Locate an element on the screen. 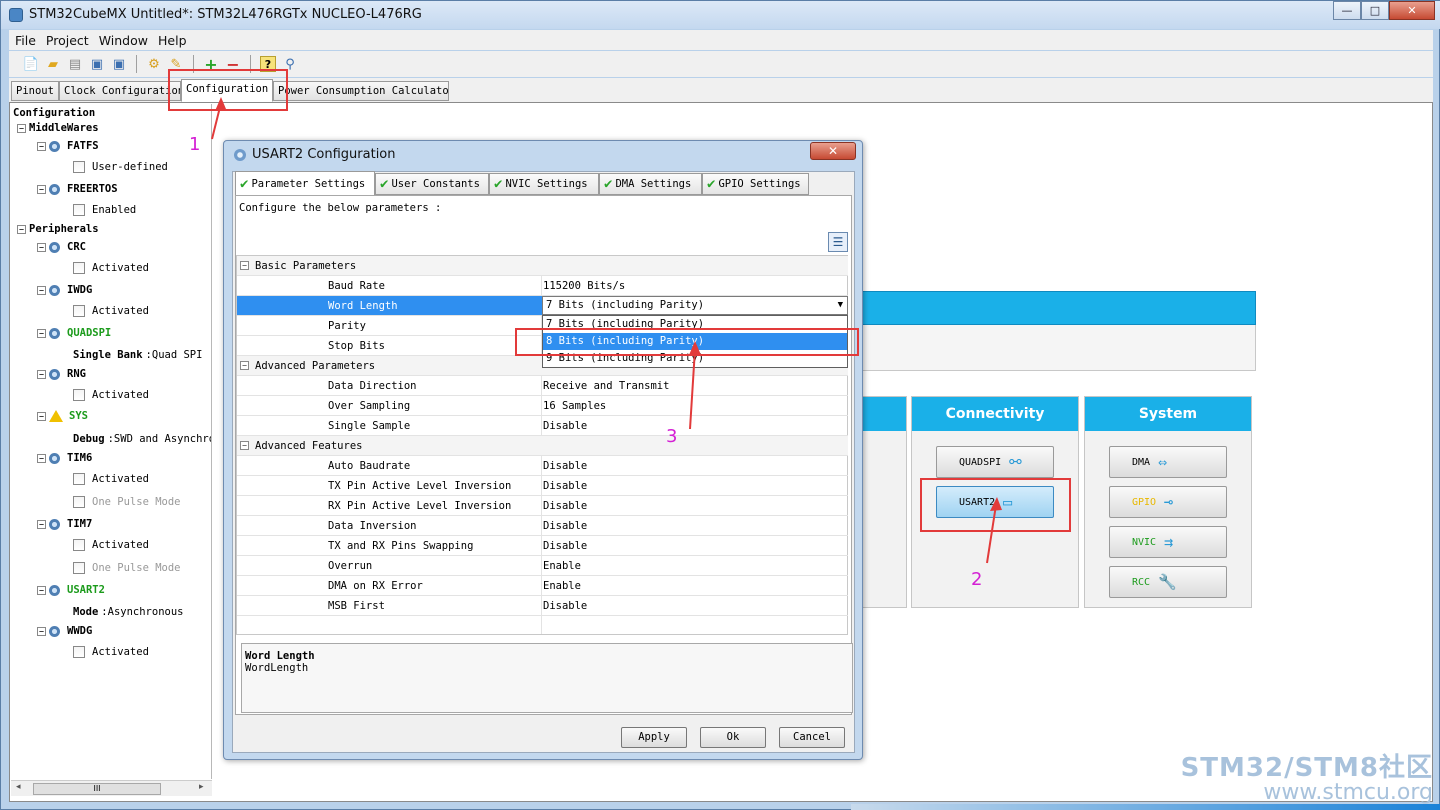  annotation-number-3: 3 is located at coordinates (672, 436).